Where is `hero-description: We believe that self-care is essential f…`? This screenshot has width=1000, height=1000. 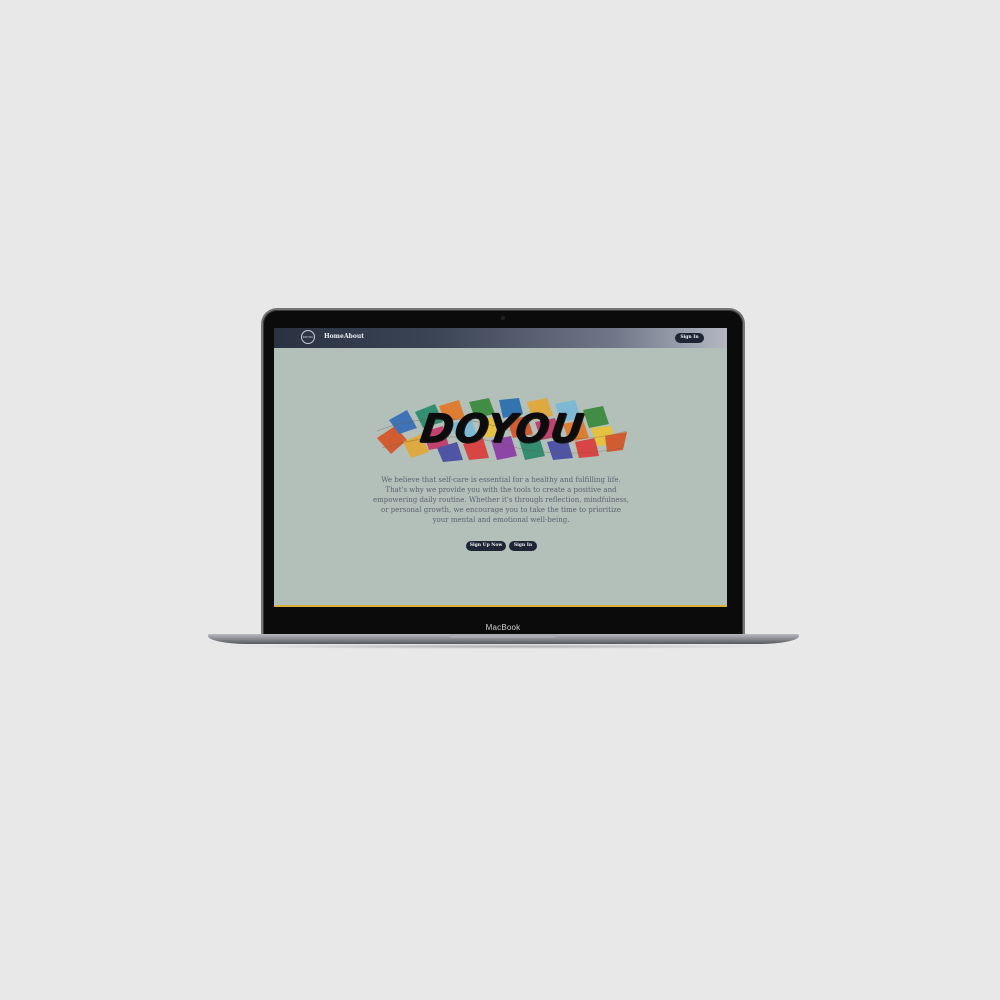 hero-description: We believe that self-care is essential f… is located at coordinates (501, 500).